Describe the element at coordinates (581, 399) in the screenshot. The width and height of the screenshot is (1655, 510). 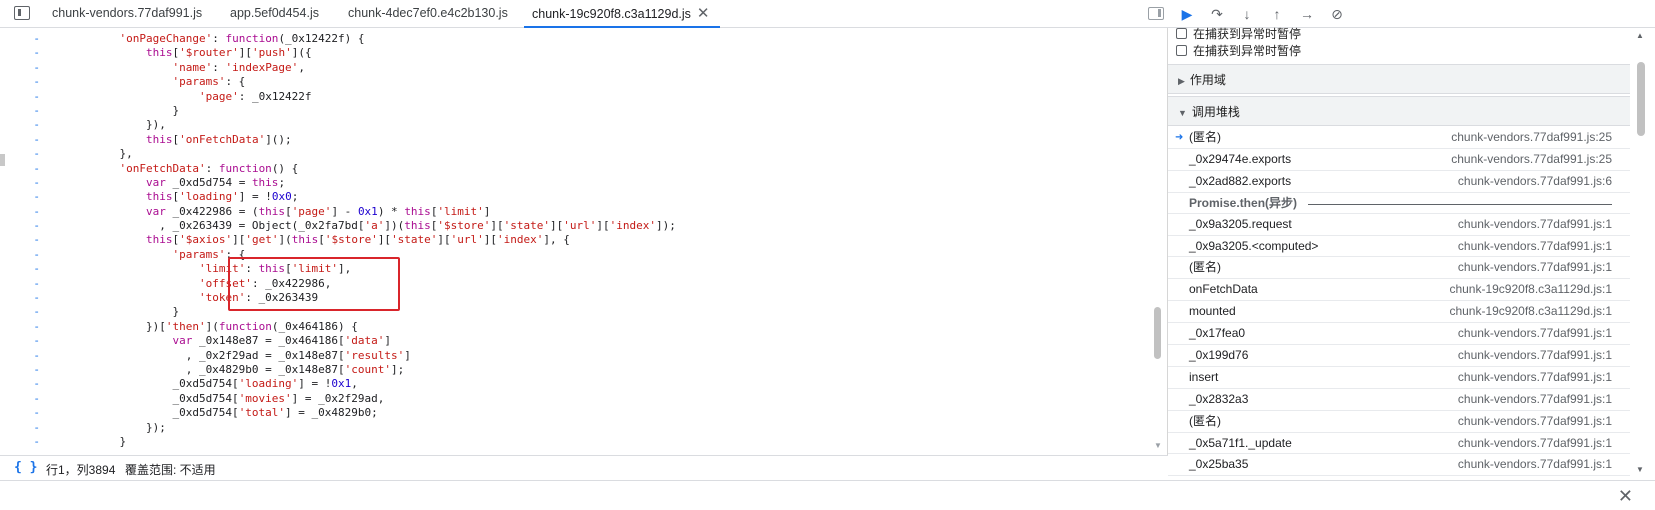
I see `code-line: - _0xd5d754['movies'] = _0x2f29ad,` at that location.